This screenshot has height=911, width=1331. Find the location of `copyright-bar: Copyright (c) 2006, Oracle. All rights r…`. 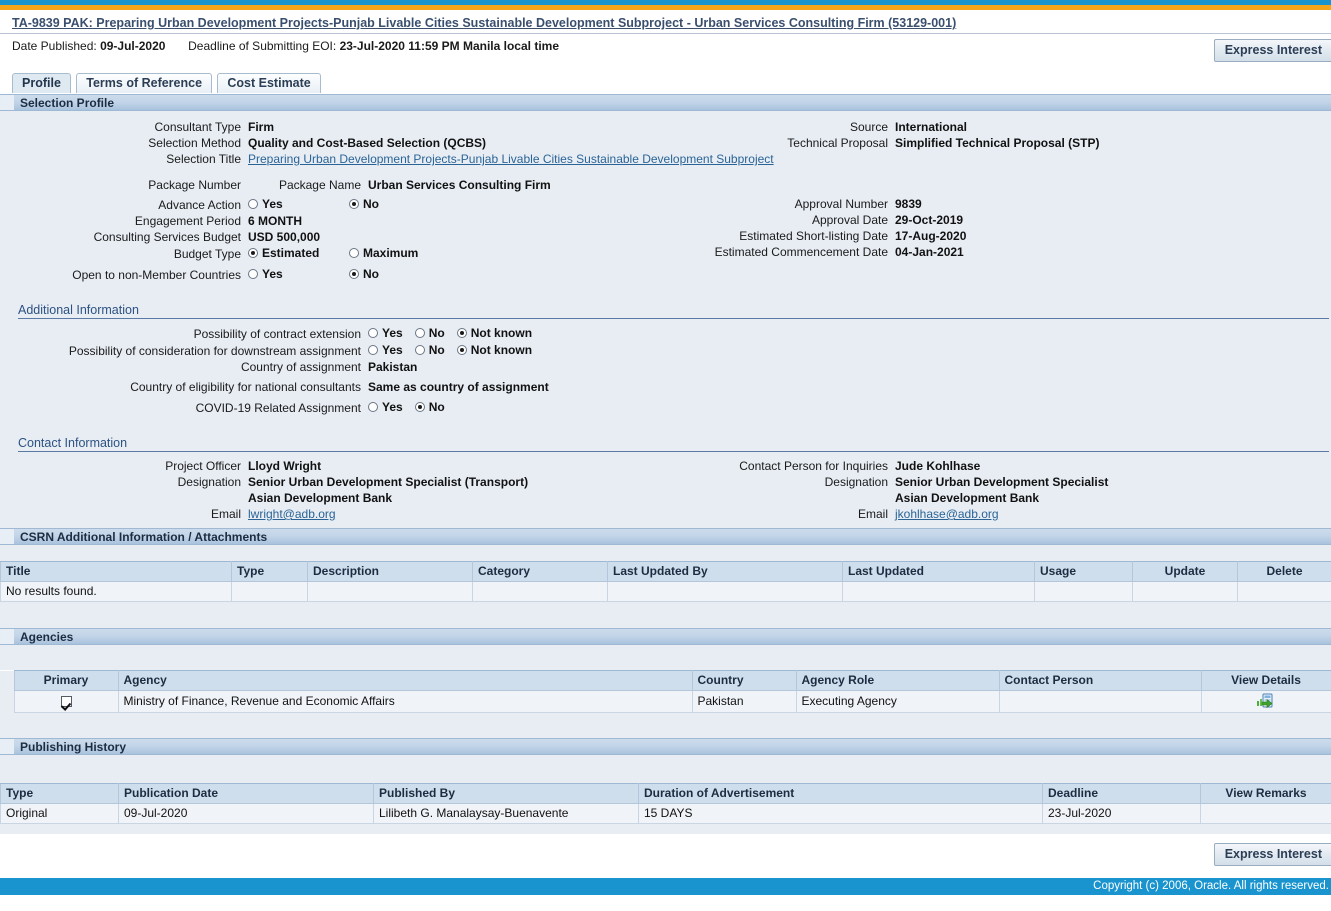

copyright-bar: Copyright (c) 2006, Oracle. All rights r… is located at coordinates (665, 886).